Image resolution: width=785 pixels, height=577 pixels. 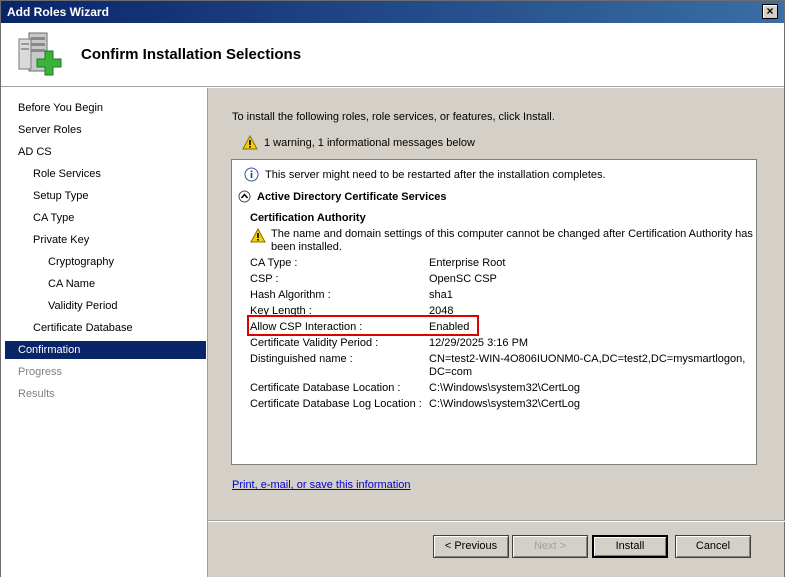 What do you see at coordinates (53, 218) in the screenshot?
I see `nav-step-ca-type: CA Type` at bounding box center [53, 218].